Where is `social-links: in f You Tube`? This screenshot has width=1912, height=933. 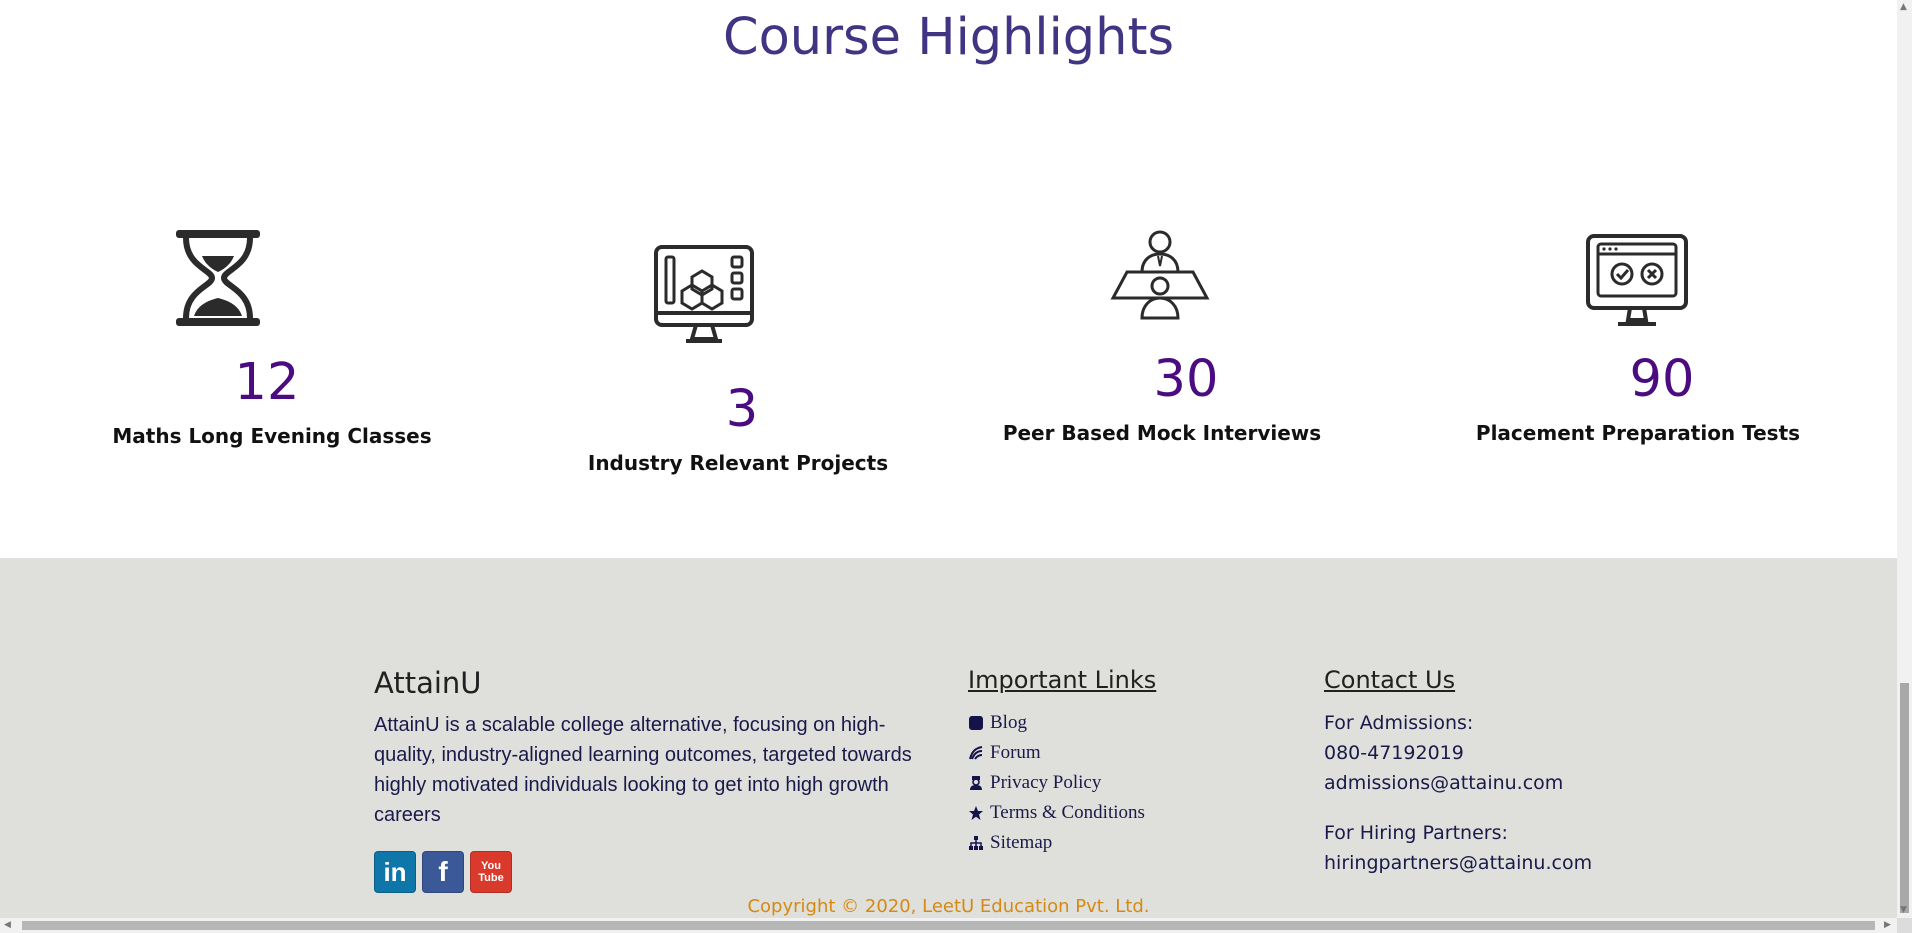
social-links: in f You Tube is located at coordinates (443, 872).